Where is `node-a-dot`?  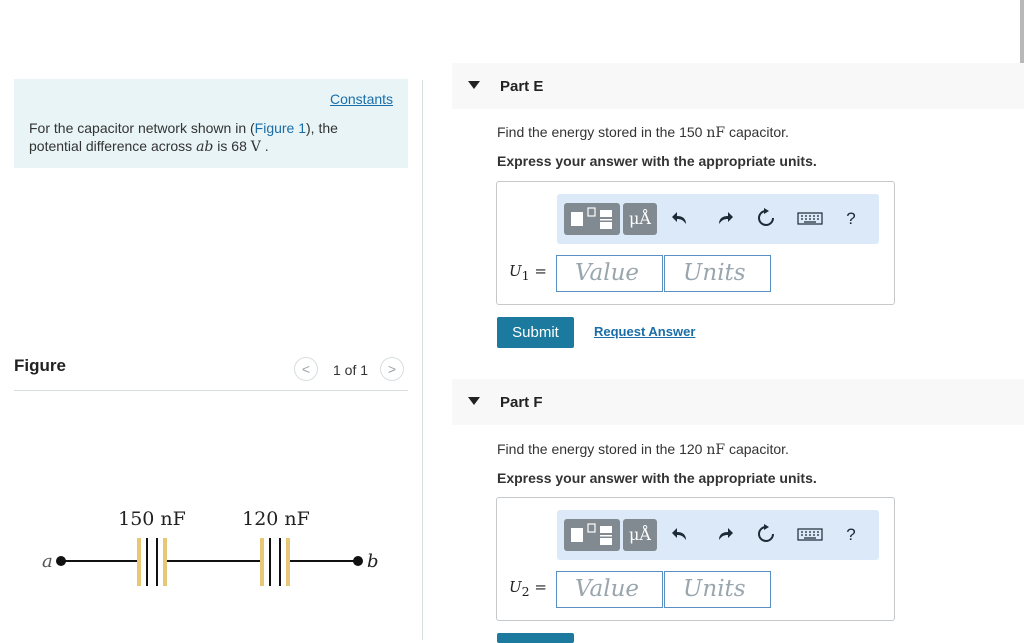
node-a-dot is located at coordinates (61, 561).